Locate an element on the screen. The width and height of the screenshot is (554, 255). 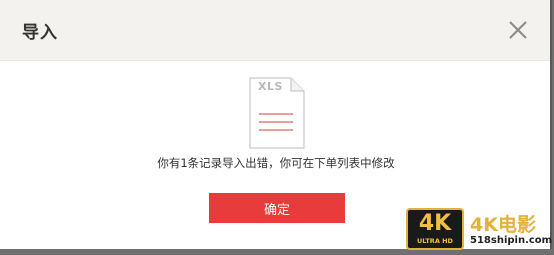
watermark-title: 4K电影 is located at coordinates (503, 225).